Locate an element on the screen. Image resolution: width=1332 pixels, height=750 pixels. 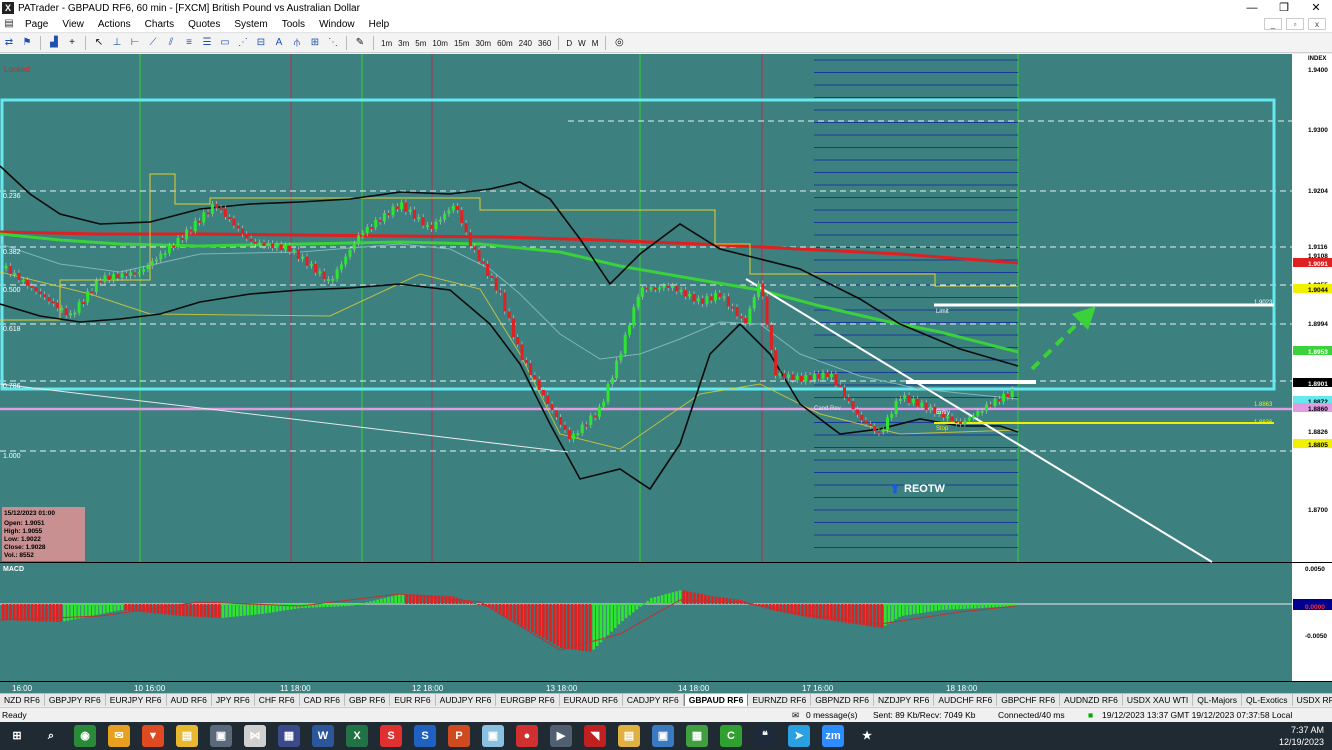
taskbar-tg-icon: ➤ is located at coordinates (799, 736).